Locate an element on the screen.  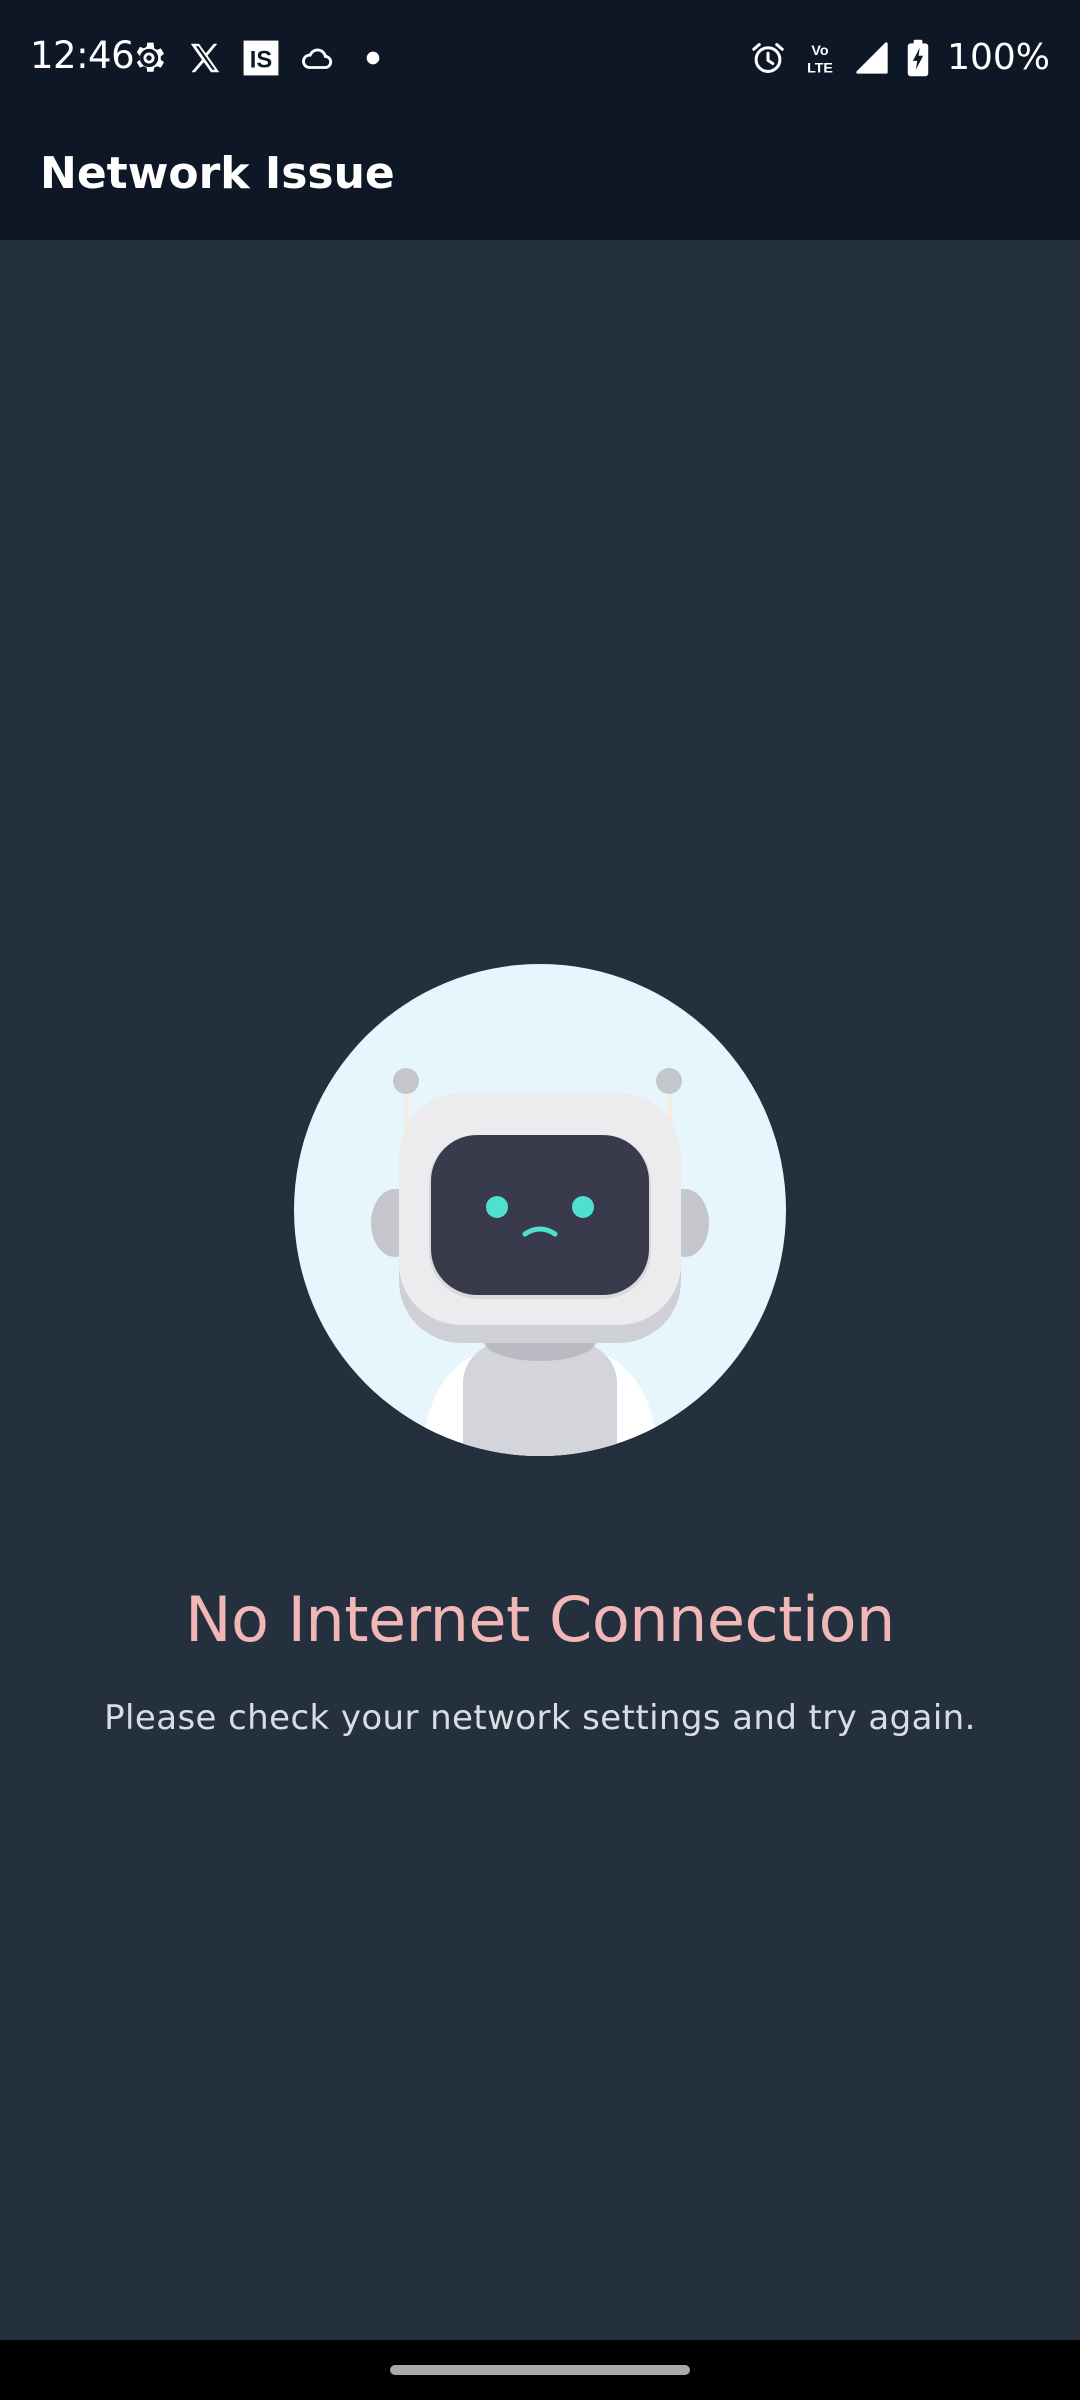
status-time: 12:46 is located at coordinates (82, 55).